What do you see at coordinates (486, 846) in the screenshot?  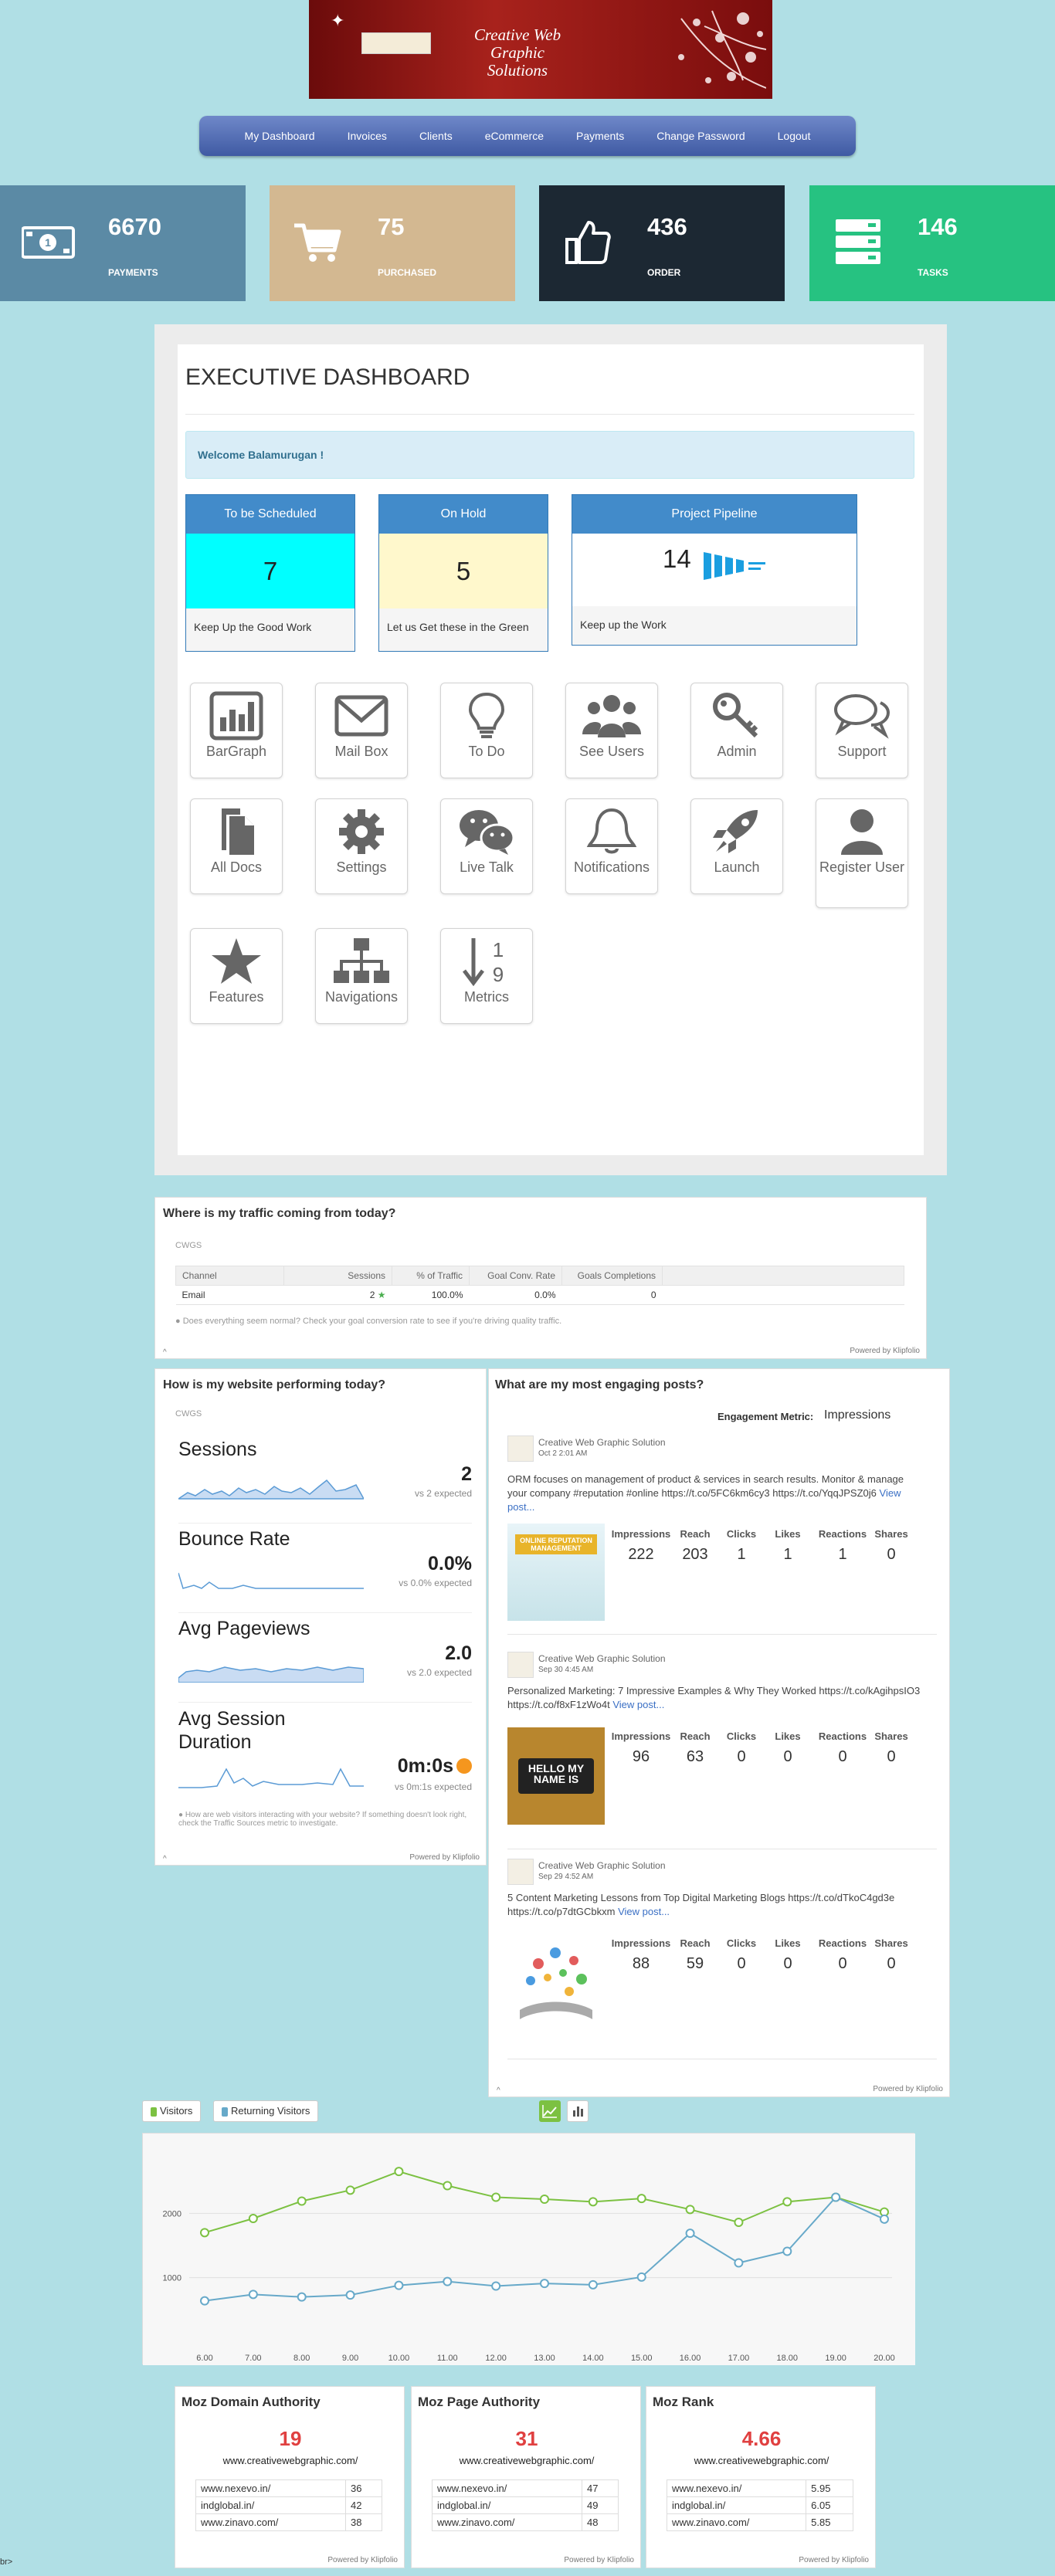 I see `tile-live-talk: Live Talk` at bounding box center [486, 846].